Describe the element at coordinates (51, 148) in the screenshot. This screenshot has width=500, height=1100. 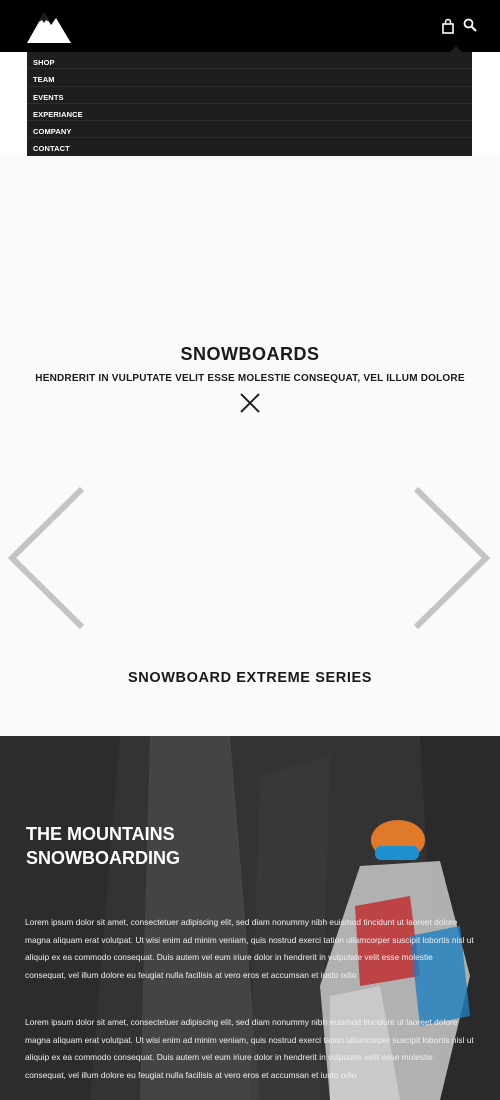
I see `nav-link-contact: CONTACT` at that location.